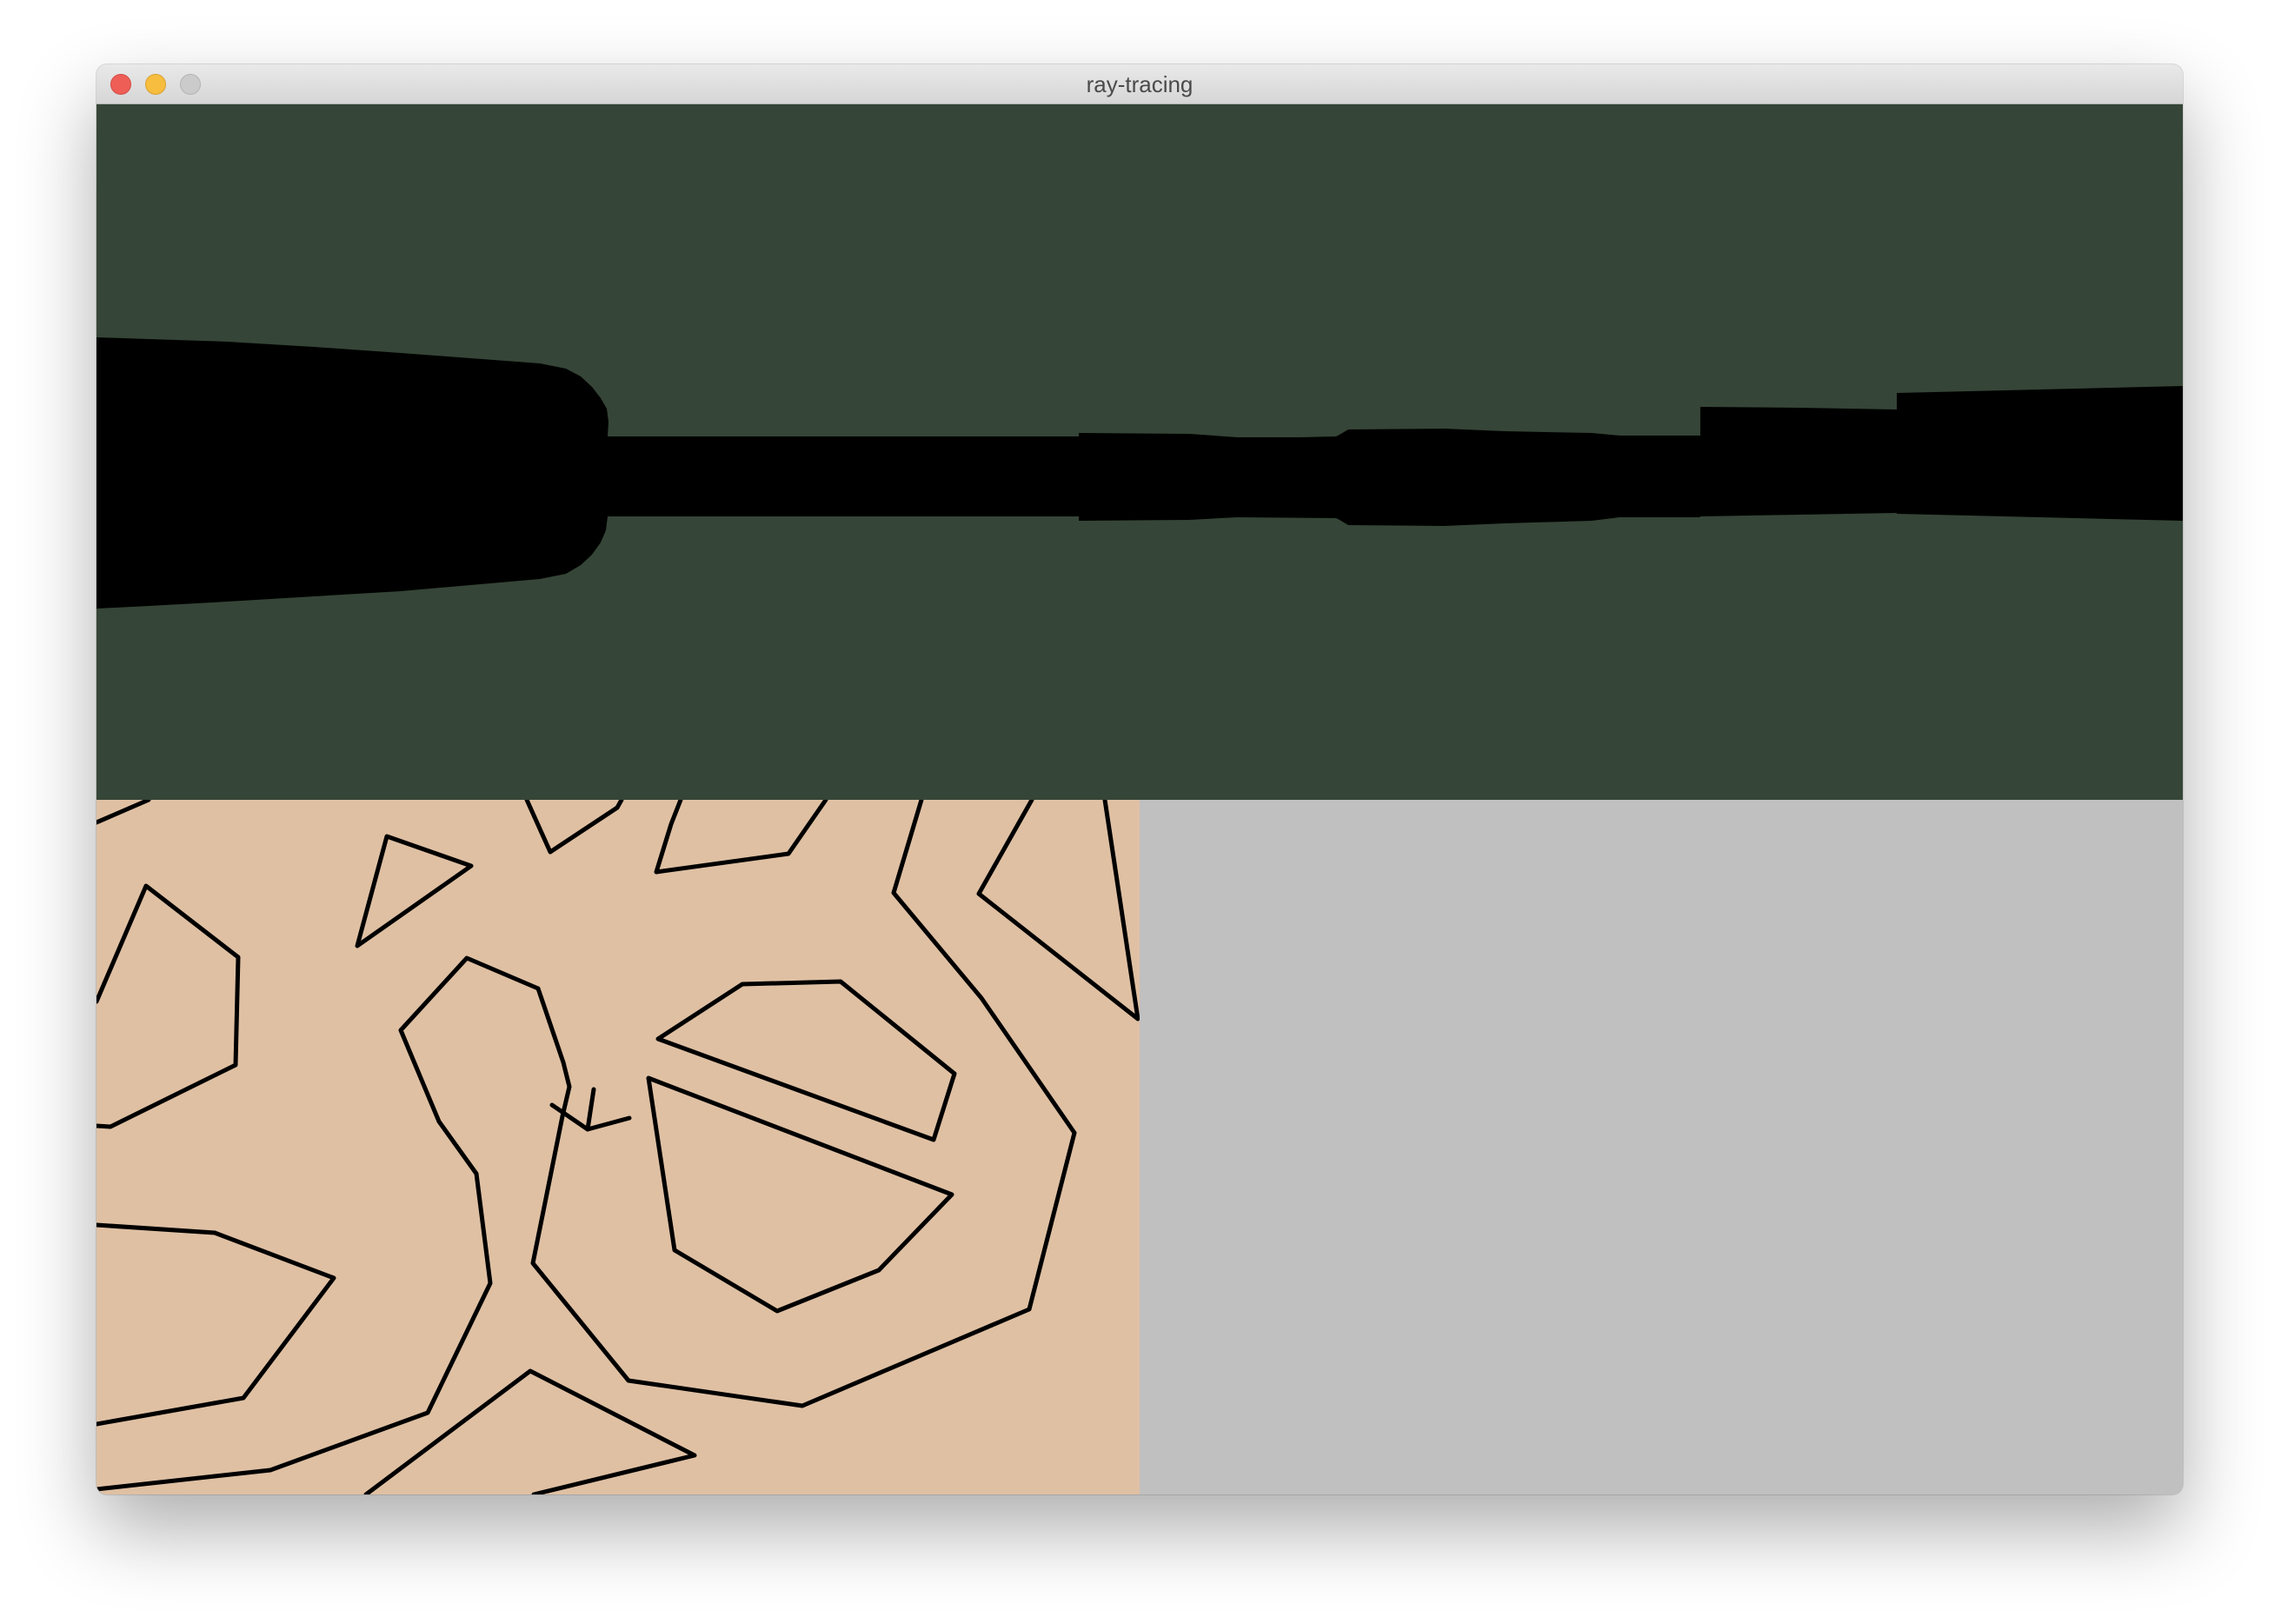 Image resolution: width=2281 pixels, height=1624 pixels. I want to click on wall-edge, so click(124, 813).